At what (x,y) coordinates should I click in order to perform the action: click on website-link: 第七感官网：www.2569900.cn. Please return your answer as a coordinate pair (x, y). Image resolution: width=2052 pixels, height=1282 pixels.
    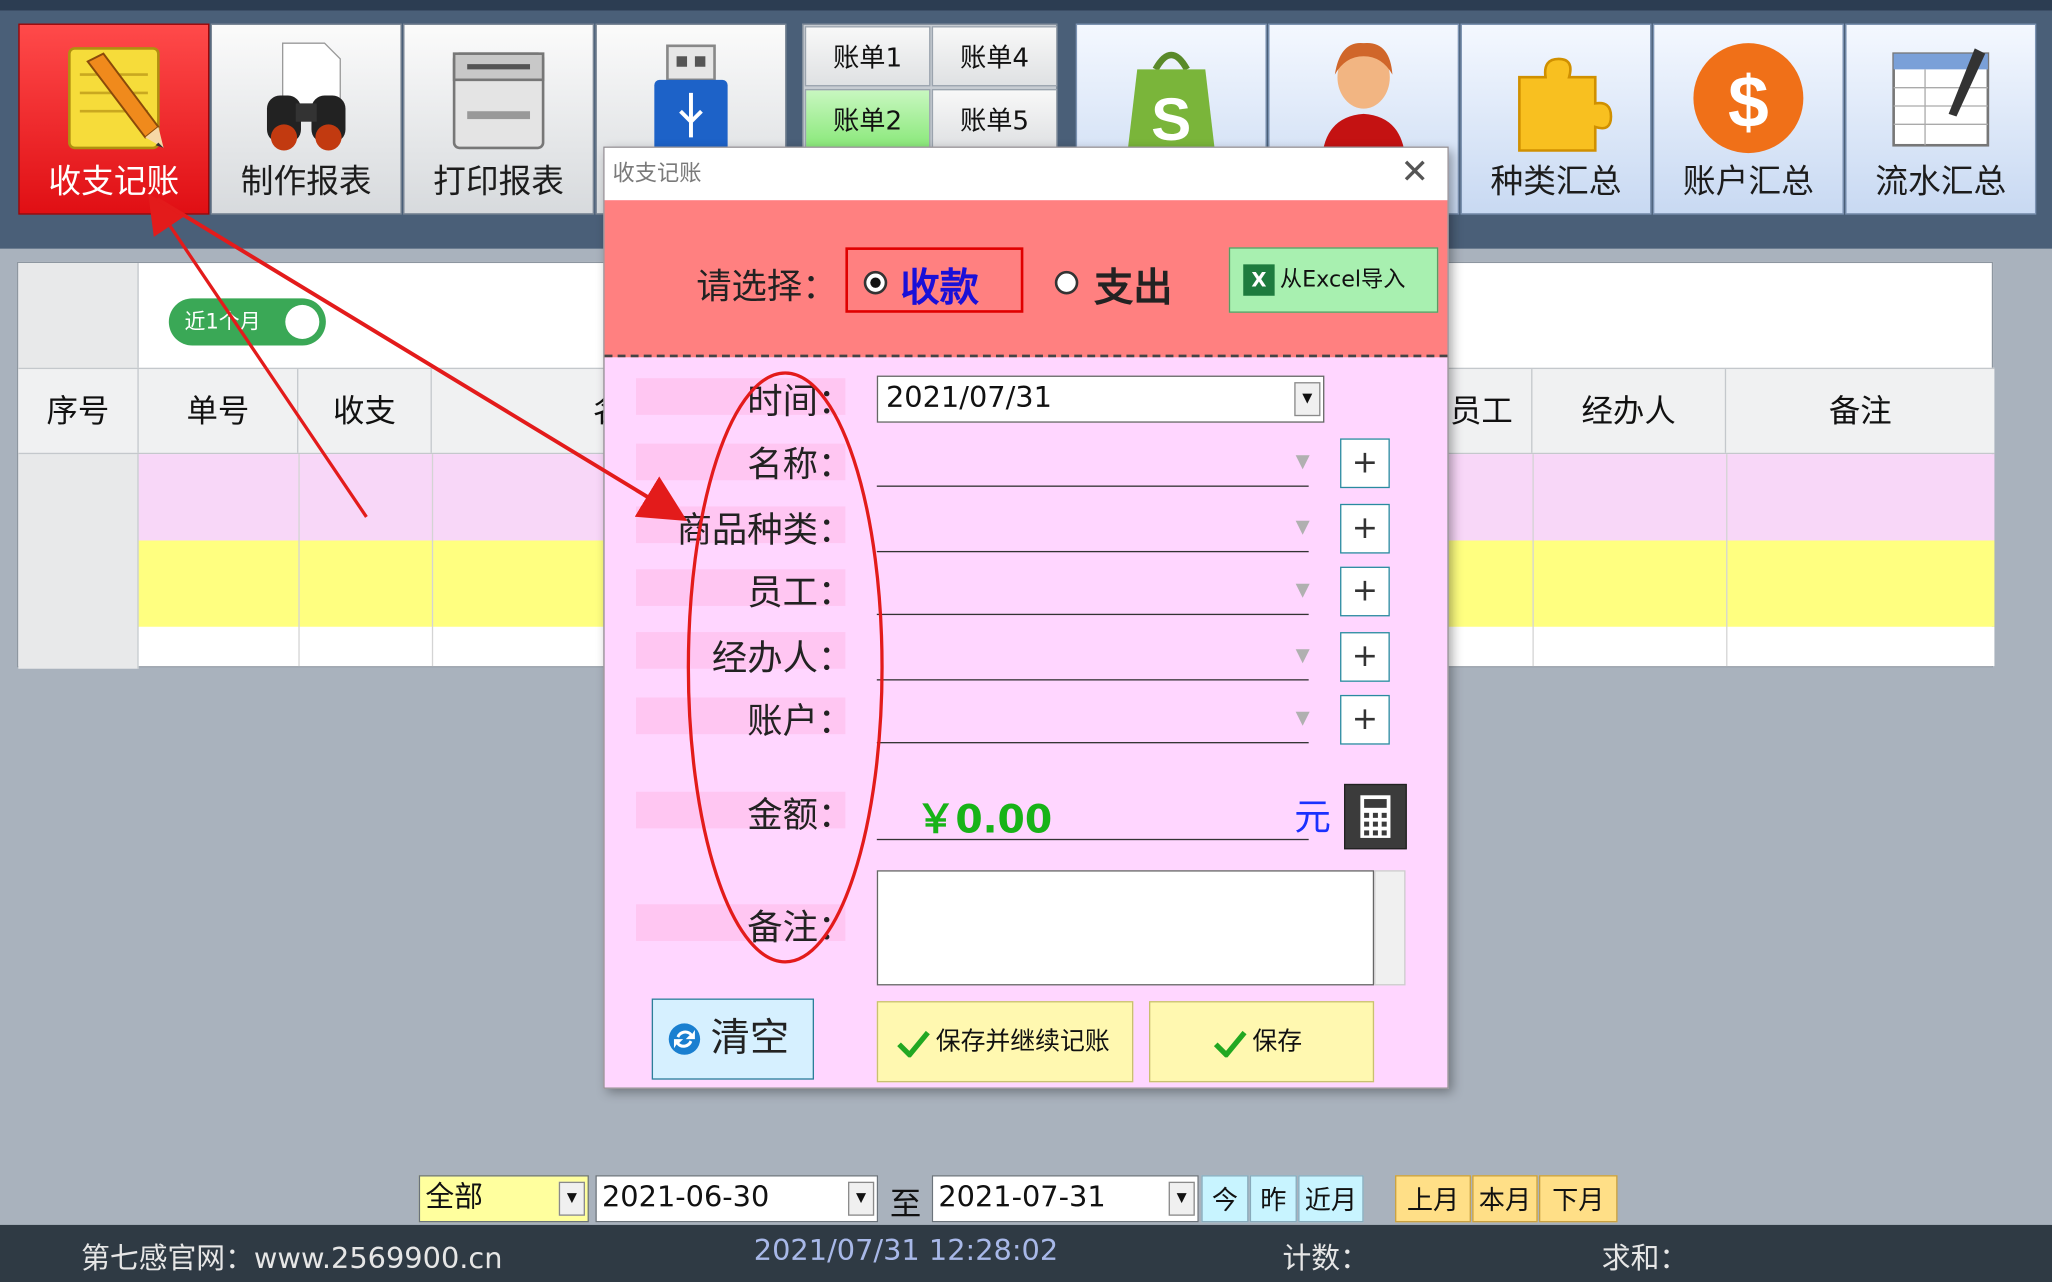
    Looking at the image, I should click on (291, 1256).